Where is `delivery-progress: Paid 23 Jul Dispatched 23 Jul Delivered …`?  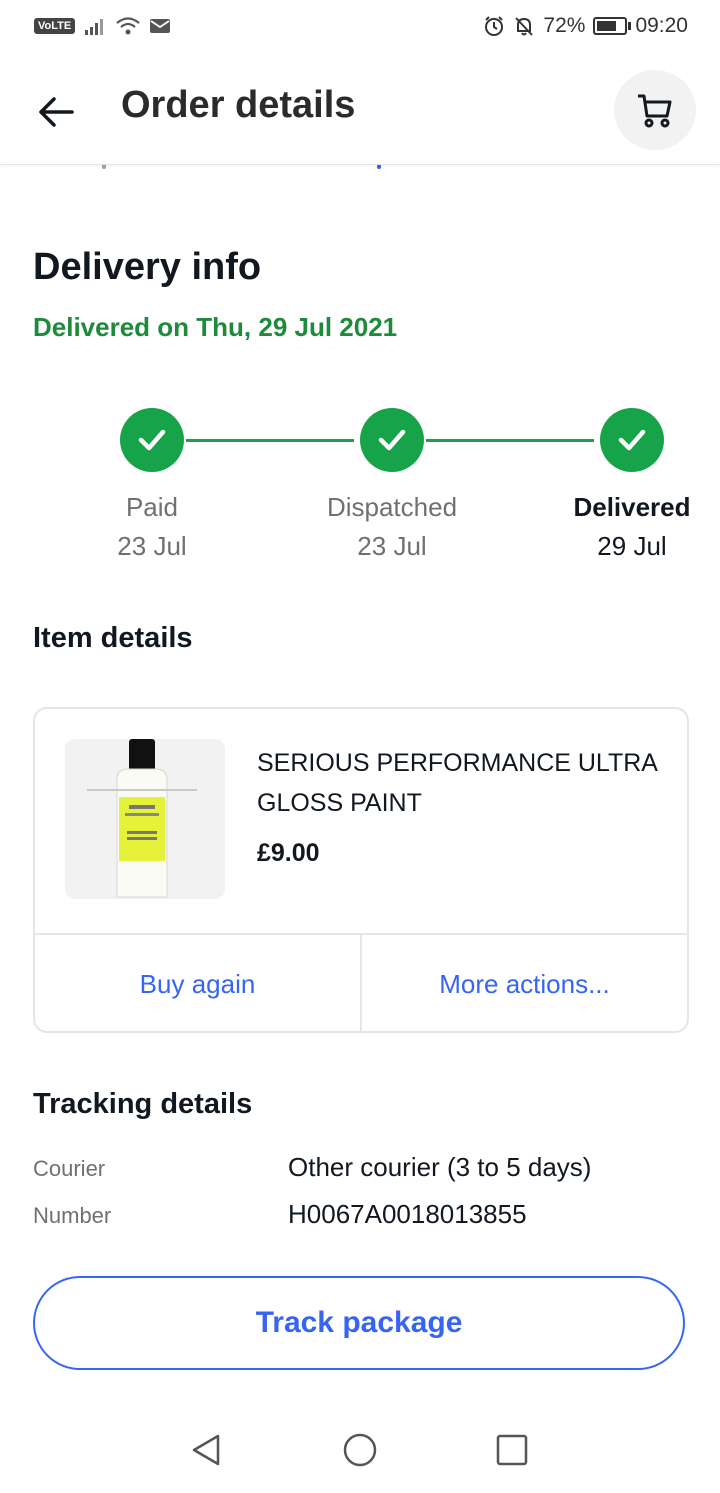 delivery-progress: Paid 23 Jul Dispatched 23 Jul Delivered … is located at coordinates (360, 493).